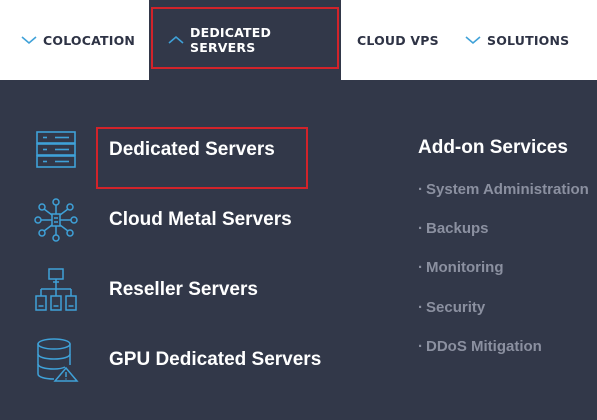 This screenshot has width=597, height=420. Describe the element at coordinates (56, 289) in the screenshot. I see `hierarchy-icon` at that location.